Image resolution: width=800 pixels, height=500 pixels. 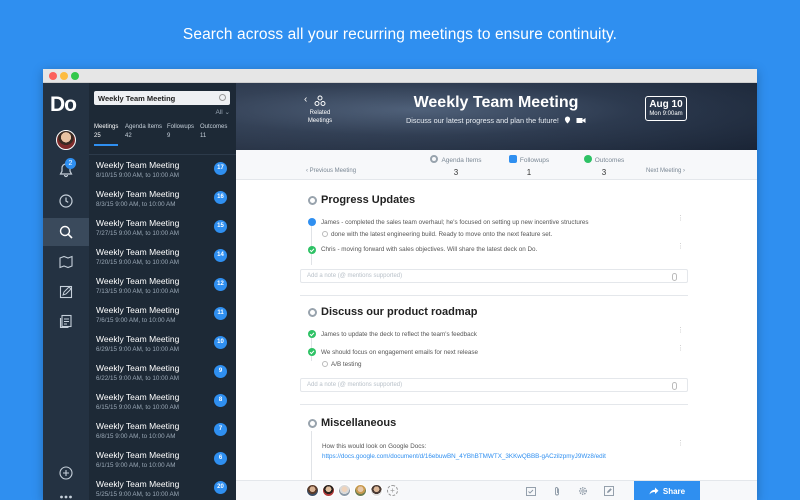 I want to click on section-title: Discuss our product roadmap, so click(x=399, y=312).